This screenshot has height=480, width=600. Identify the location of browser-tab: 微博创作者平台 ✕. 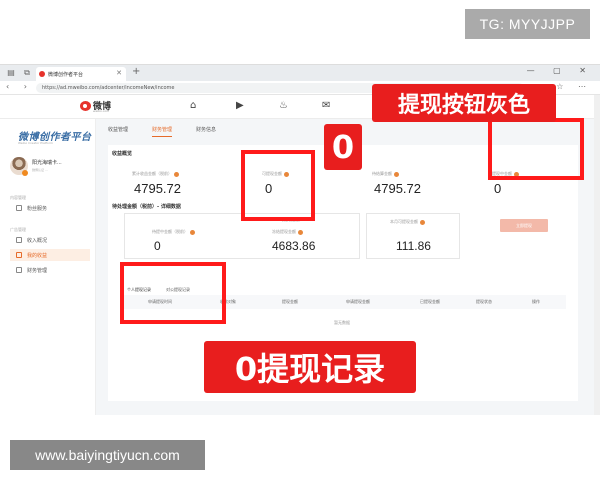
(81, 74).